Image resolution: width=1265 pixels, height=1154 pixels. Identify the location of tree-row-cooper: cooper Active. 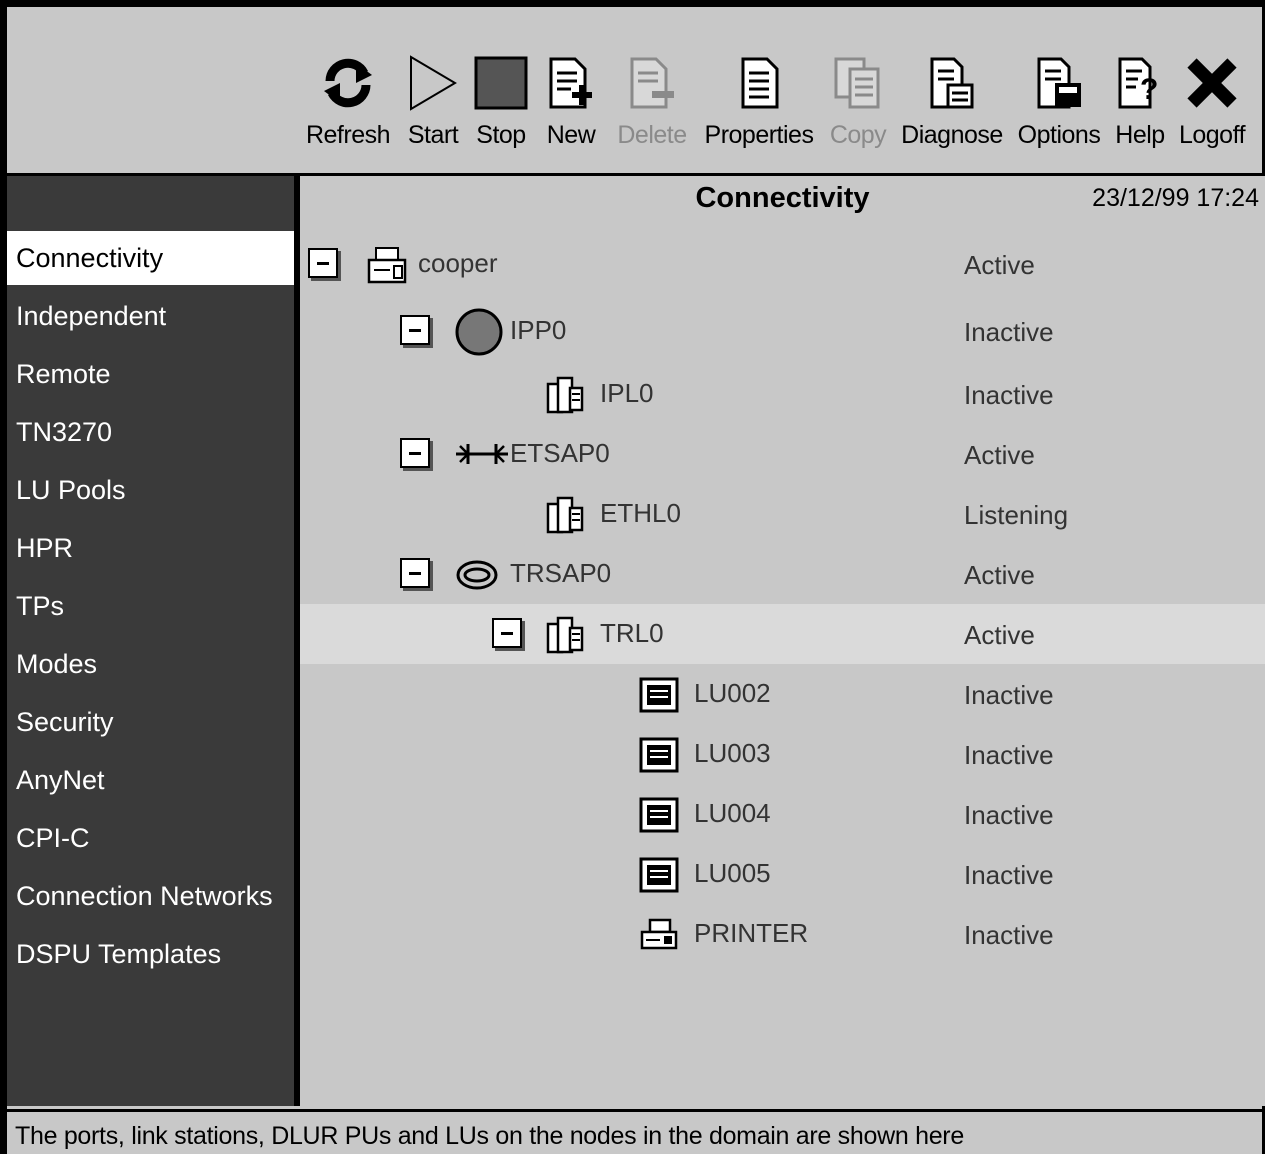
(782, 264).